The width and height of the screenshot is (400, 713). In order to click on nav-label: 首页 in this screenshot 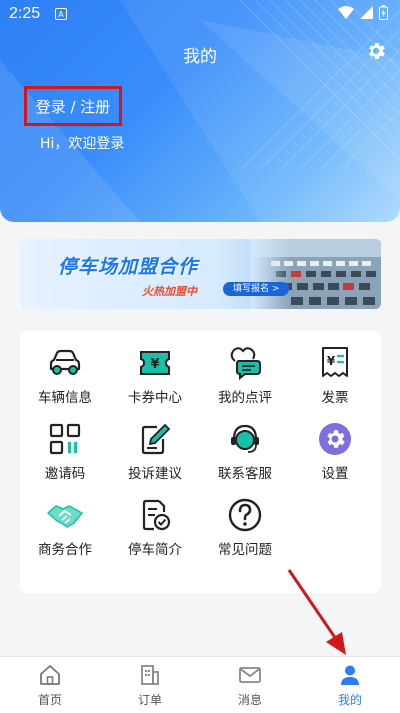, I will do `click(49, 700)`.